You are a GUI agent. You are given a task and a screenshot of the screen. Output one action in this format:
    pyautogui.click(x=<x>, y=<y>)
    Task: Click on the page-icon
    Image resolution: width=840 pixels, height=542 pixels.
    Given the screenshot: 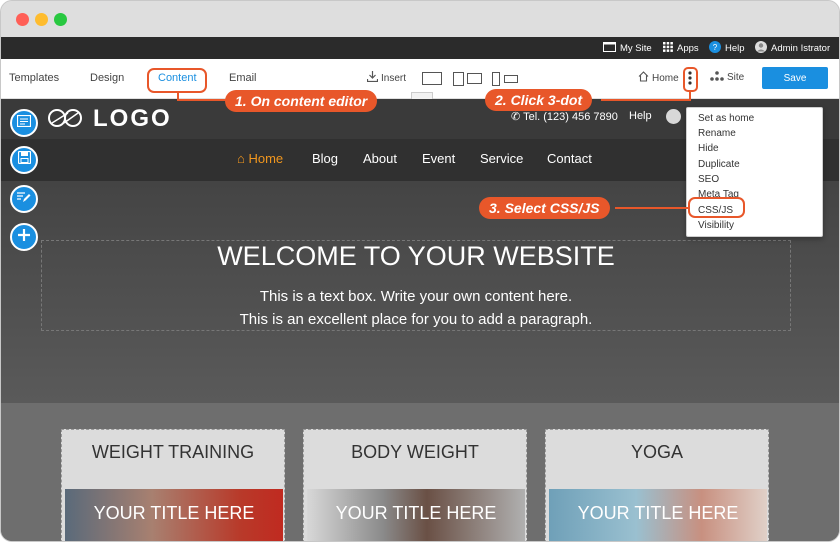 What is the action you would take?
    pyautogui.click(x=24, y=123)
    